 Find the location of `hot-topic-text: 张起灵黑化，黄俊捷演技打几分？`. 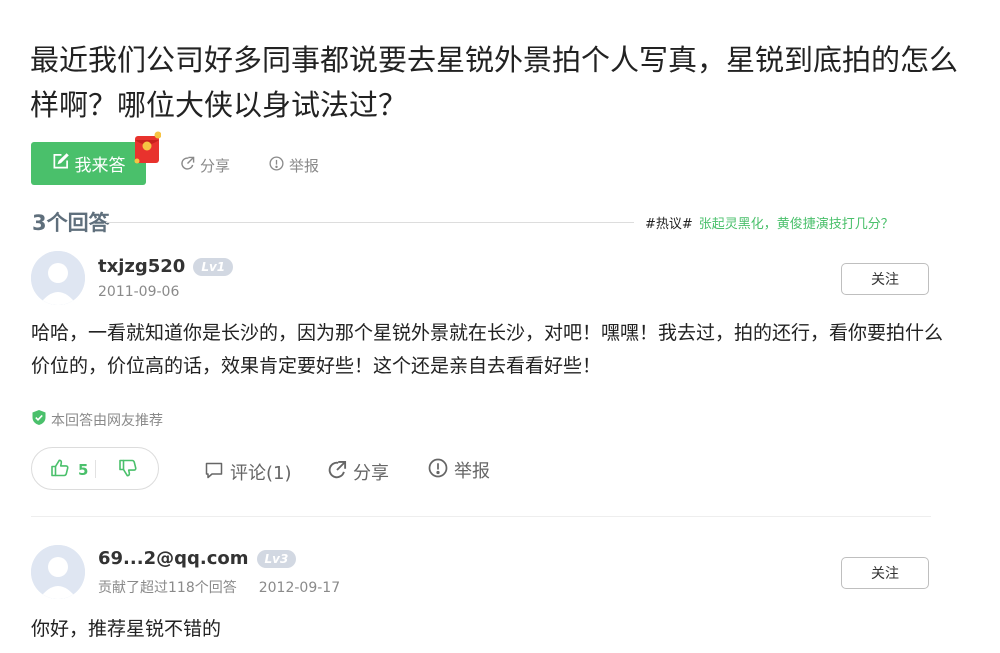

hot-topic-text: 张起灵黑化，黄俊捷演技打几分？ is located at coordinates (796, 224).